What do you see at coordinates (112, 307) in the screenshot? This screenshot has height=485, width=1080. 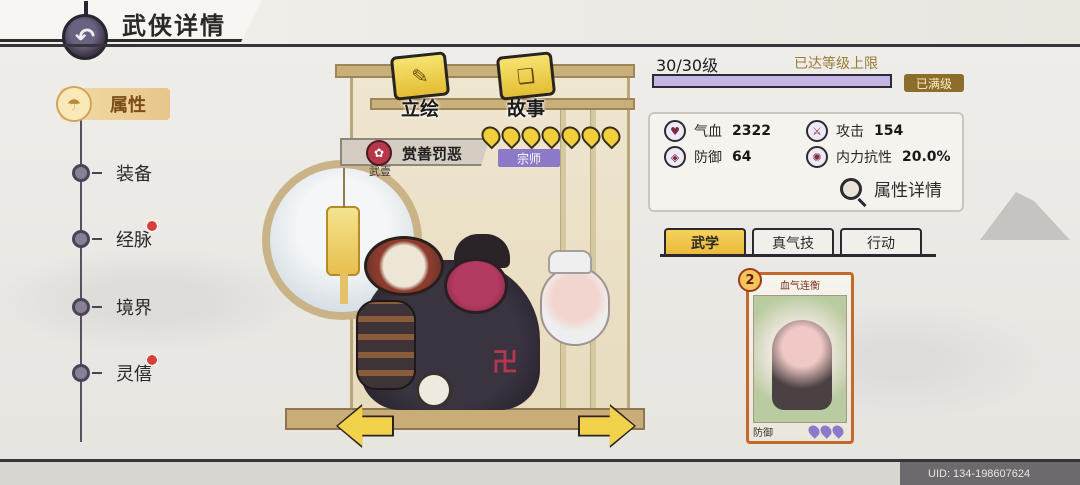 I see `nav-item-realm: 境界` at bounding box center [112, 307].